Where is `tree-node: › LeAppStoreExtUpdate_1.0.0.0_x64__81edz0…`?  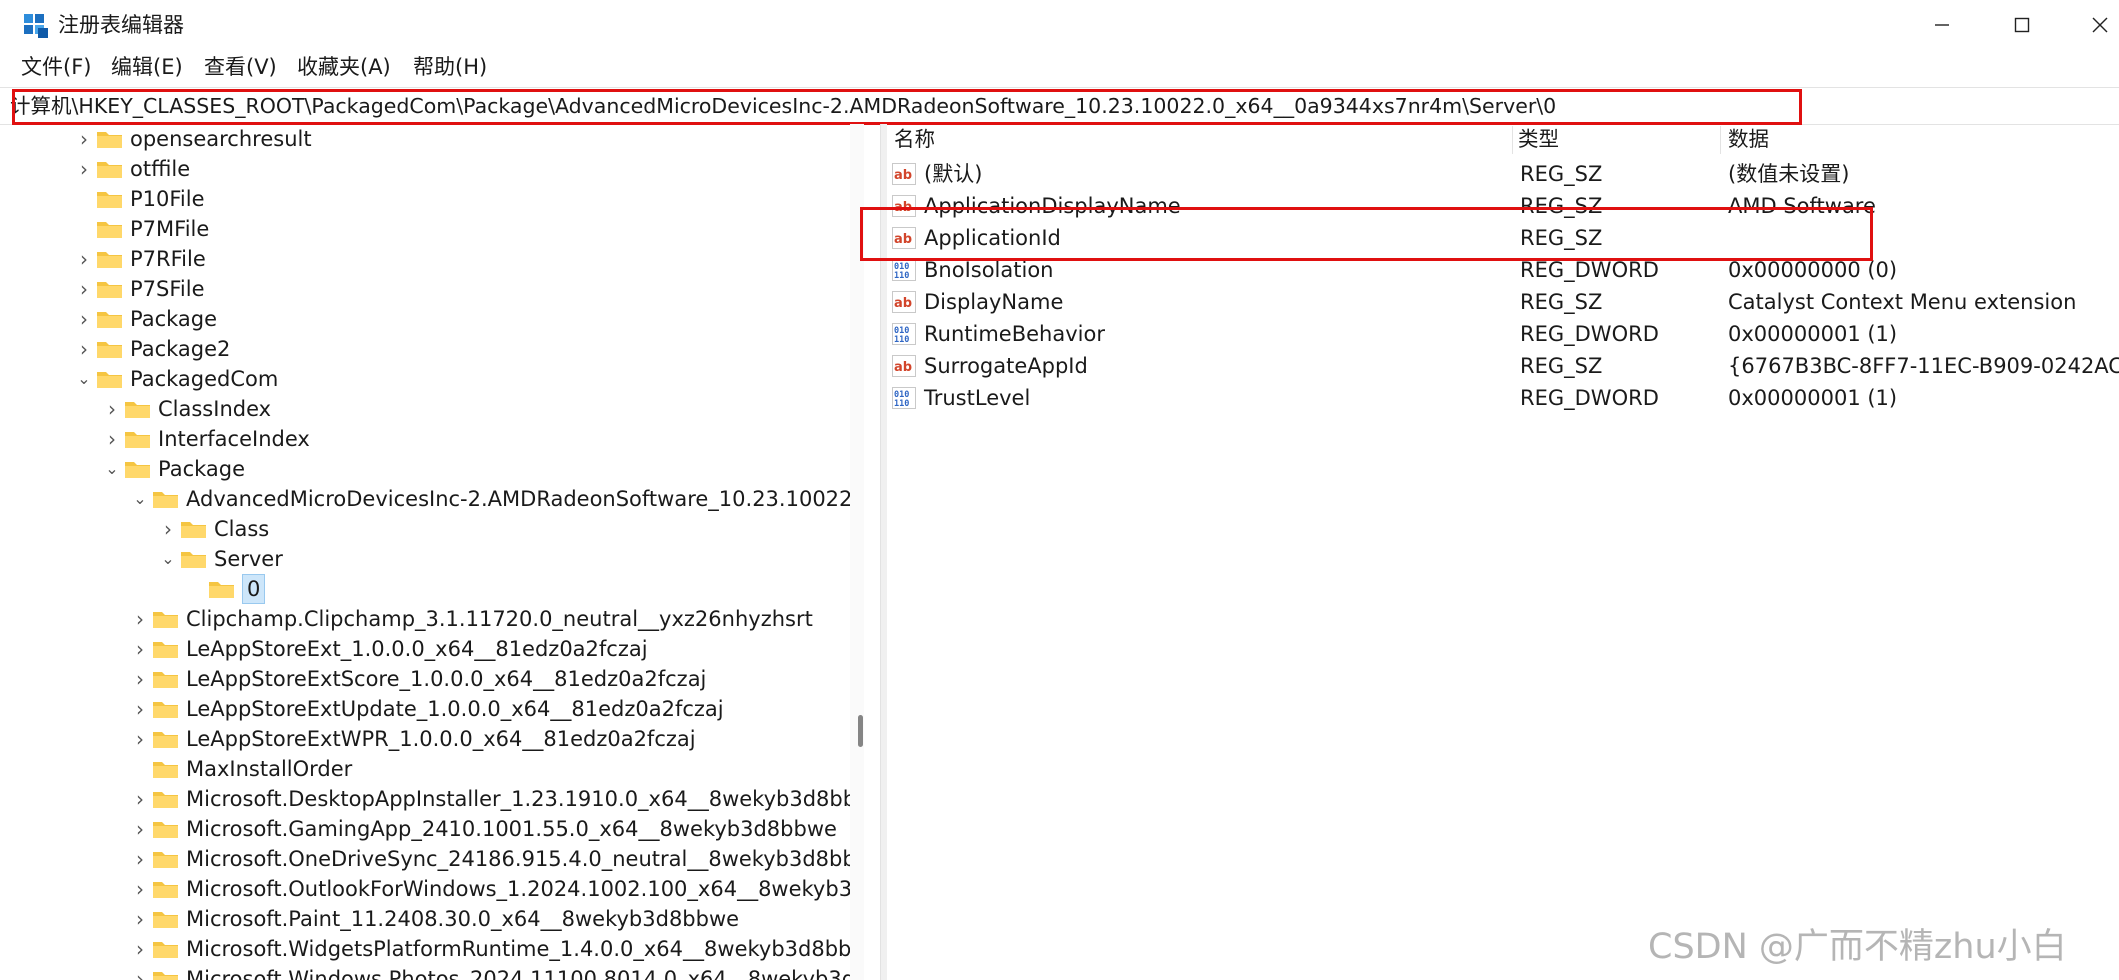 tree-node: › LeAppStoreExtUpdate_1.0.0.0_x64__81edz0… is located at coordinates (425, 709).